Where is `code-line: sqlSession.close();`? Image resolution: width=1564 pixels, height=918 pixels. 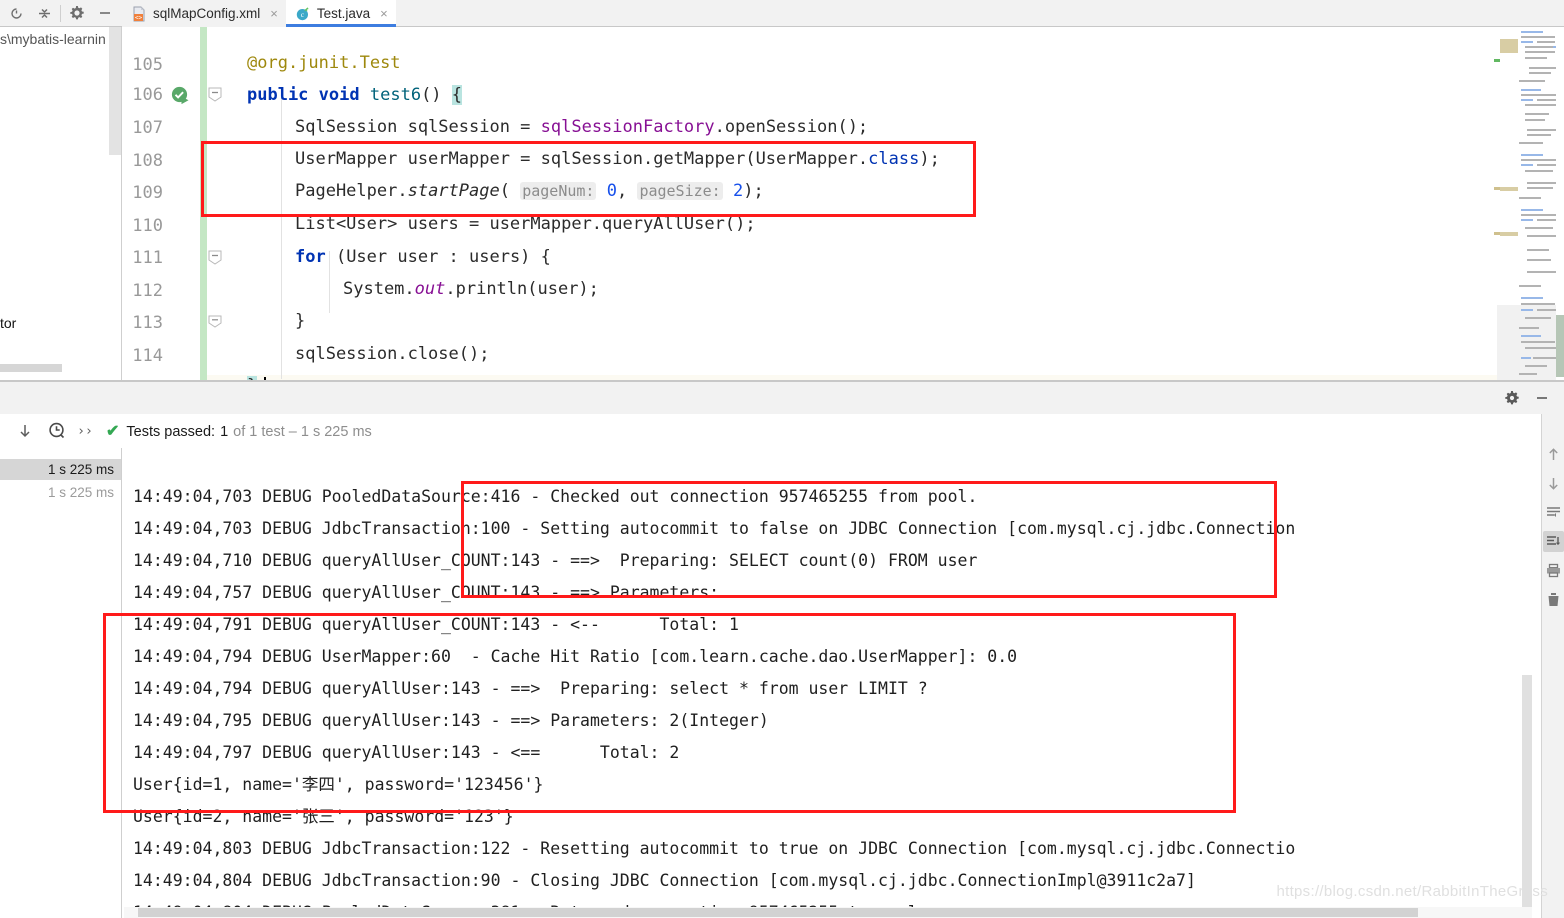 code-line: sqlSession.close(); is located at coordinates (392, 354).